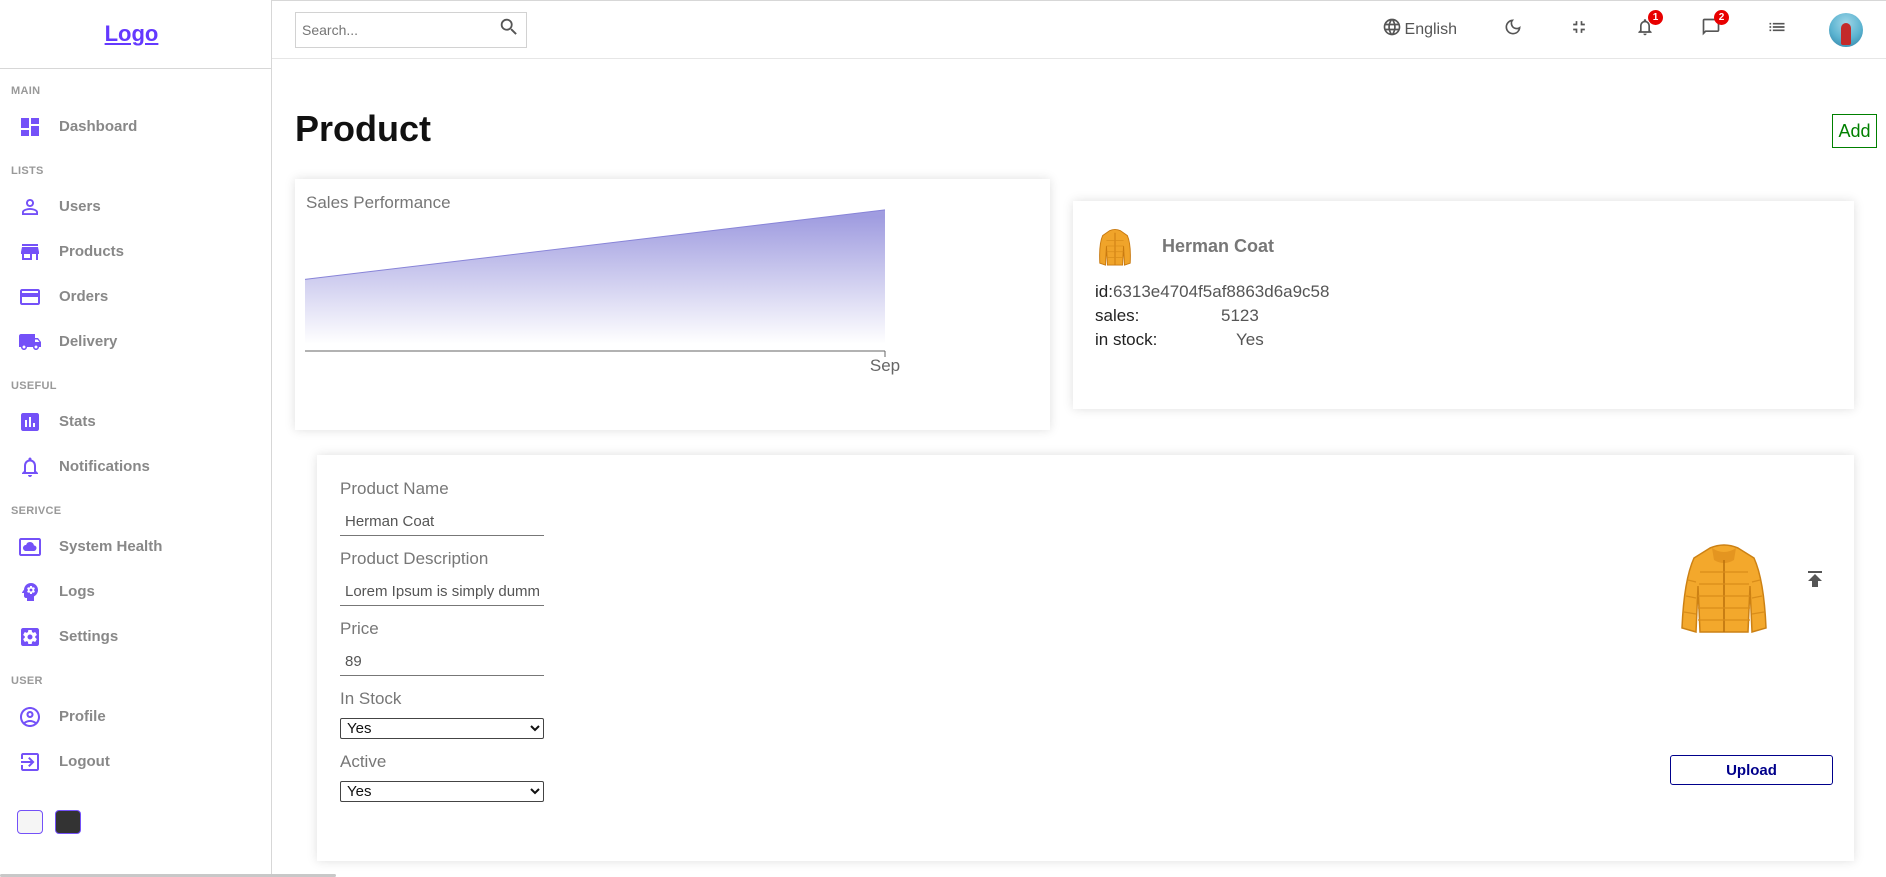 The height and width of the screenshot is (877, 1886). I want to click on price-field, so click(442, 662).